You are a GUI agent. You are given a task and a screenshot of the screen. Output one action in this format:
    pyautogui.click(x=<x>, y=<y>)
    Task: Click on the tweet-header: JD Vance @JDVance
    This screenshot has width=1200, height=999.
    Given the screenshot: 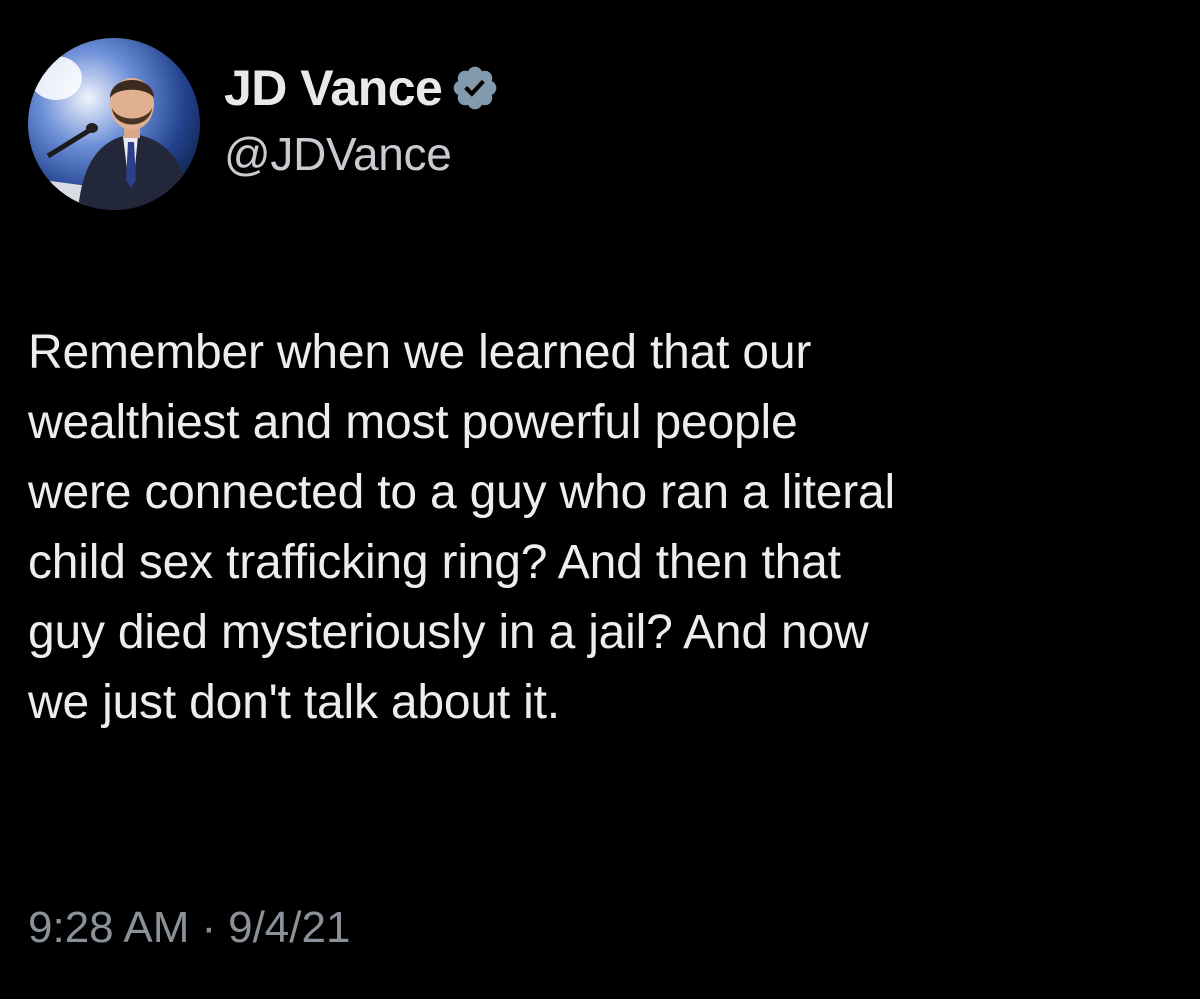 What is the action you would take?
    pyautogui.click(x=264, y=124)
    